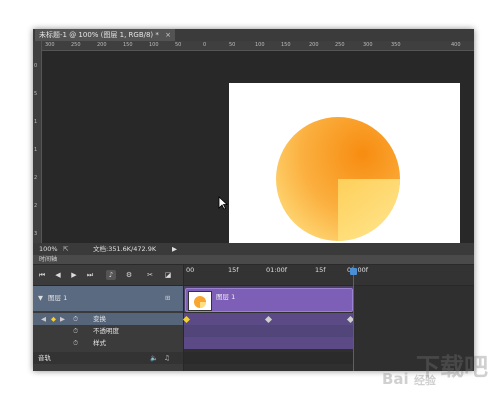 Image resolution: width=500 pixels, height=402 pixels. I want to click on play-icon: ▶, so click(74, 275).